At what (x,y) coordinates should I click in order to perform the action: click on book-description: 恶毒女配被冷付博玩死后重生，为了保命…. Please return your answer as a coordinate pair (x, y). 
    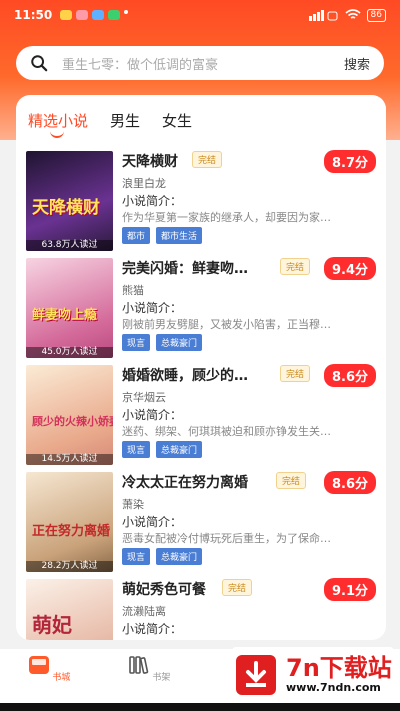
    Looking at the image, I should click on (226, 538).